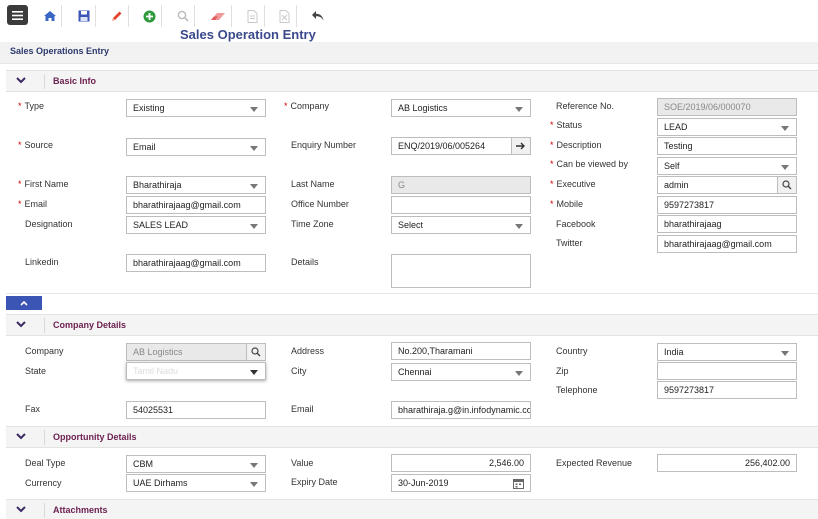 Image resolution: width=818 pixels, height=519 pixels. Describe the element at coordinates (461, 410) in the screenshot. I see `company-email-field: bharathiraja.g@in.infodynamic.co` at that location.